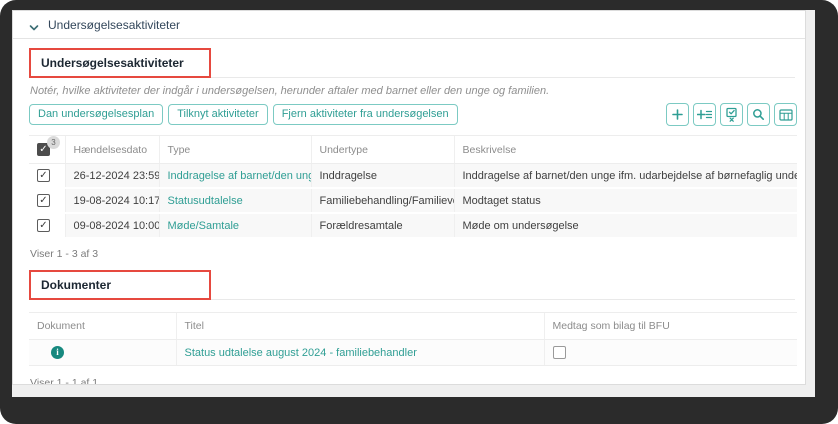 This screenshot has height=424, width=838. What do you see at coordinates (57, 352) in the screenshot?
I see `info-icon: i` at bounding box center [57, 352].